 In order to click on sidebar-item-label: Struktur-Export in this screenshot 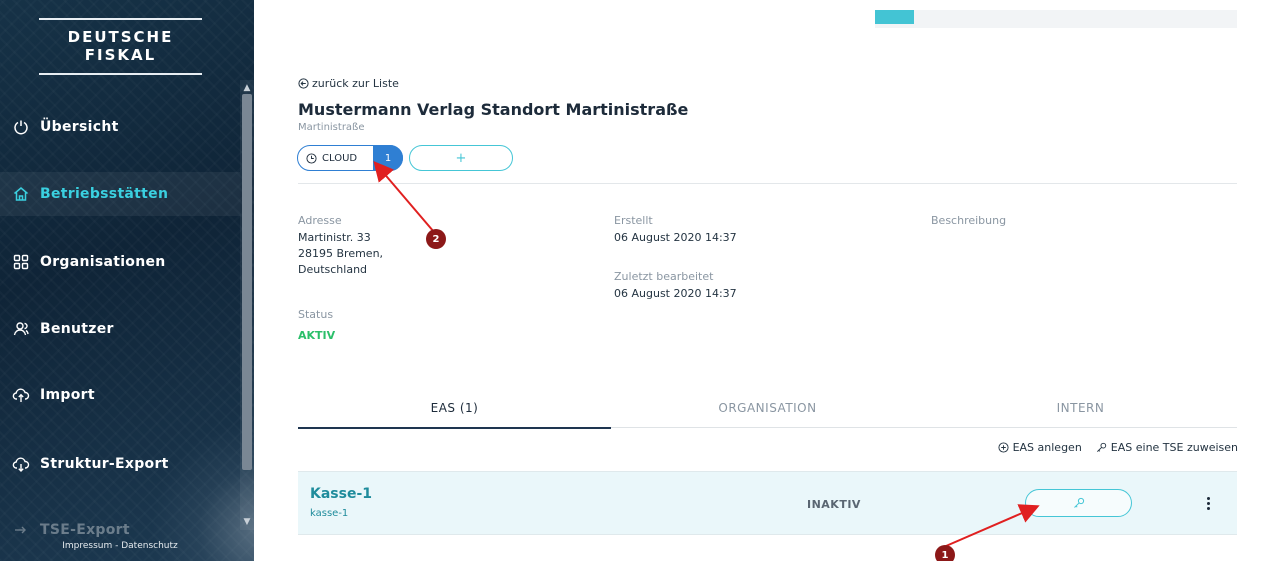, I will do `click(104, 464)`.